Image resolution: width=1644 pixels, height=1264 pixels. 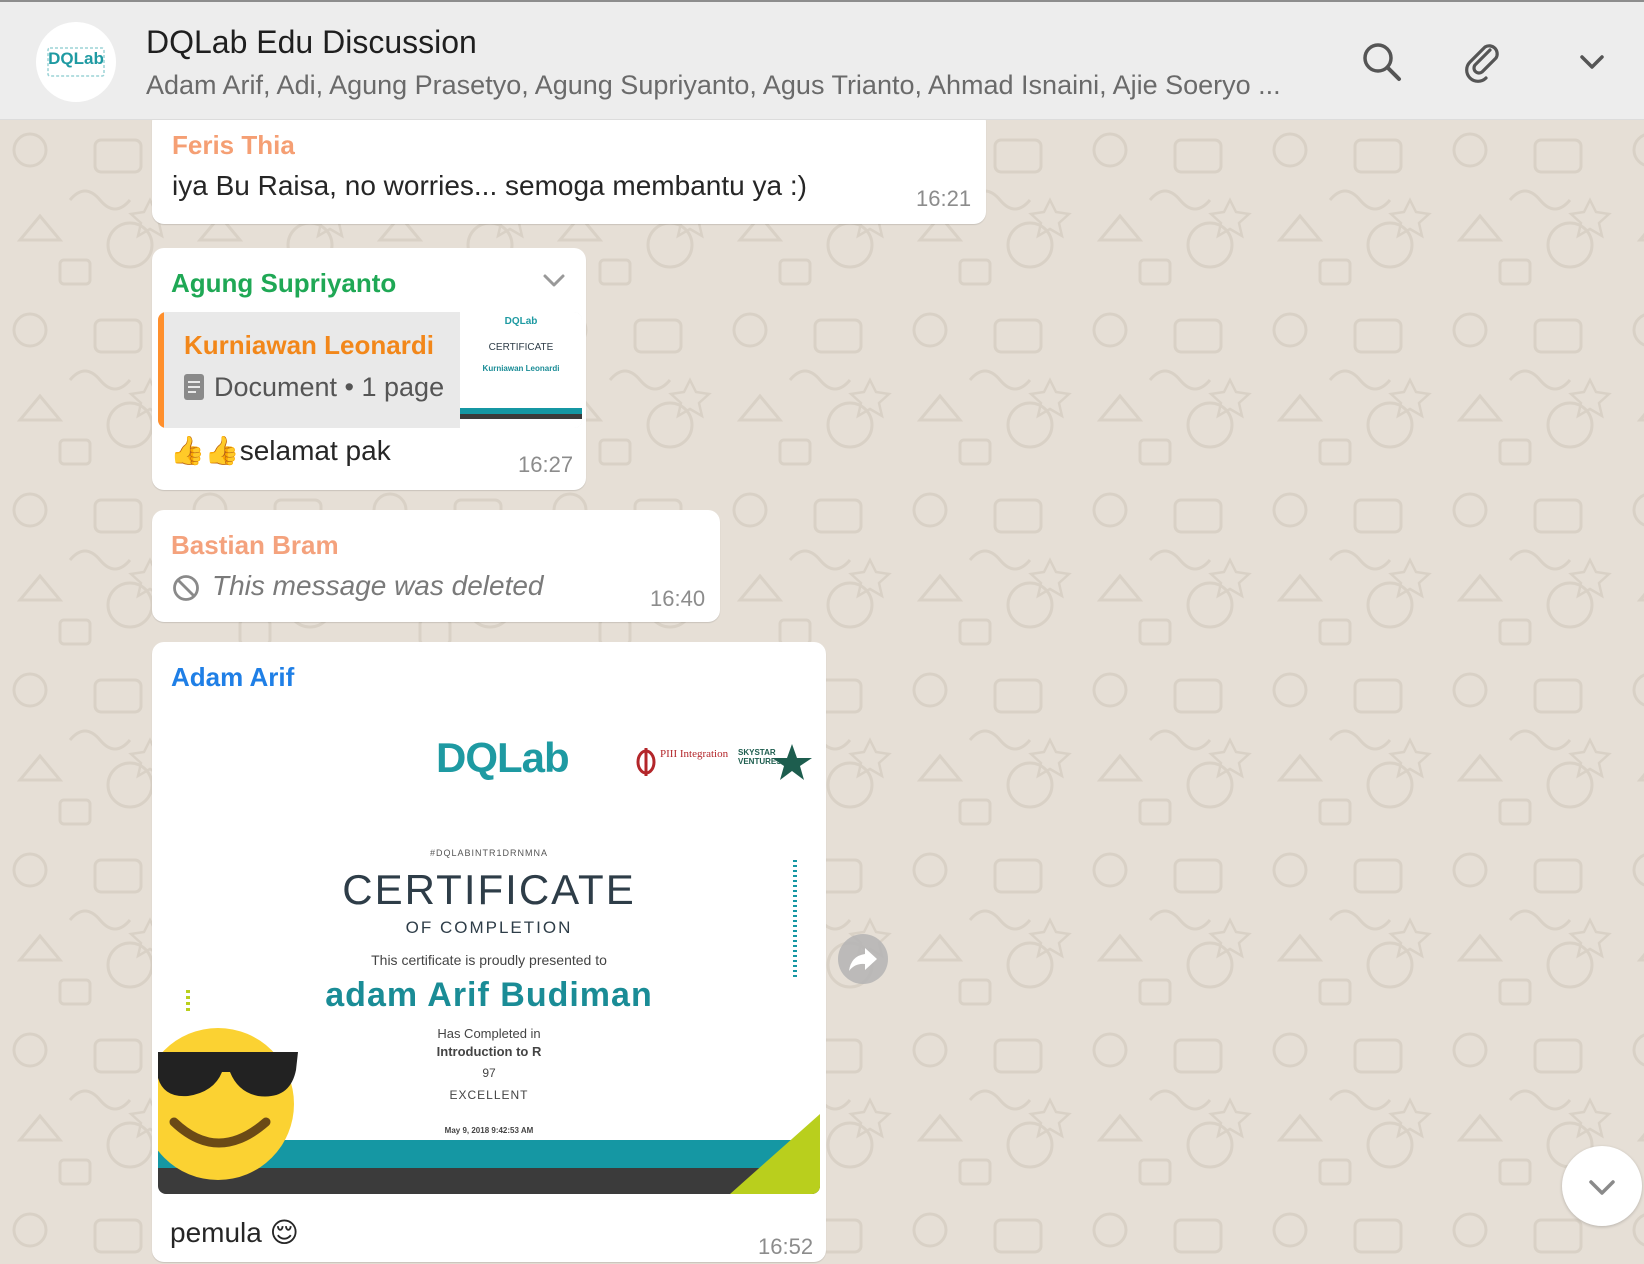 What do you see at coordinates (329, 387) in the screenshot?
I see `quoted-document-info: Document • 1 page` at bounding box center [329, 387].